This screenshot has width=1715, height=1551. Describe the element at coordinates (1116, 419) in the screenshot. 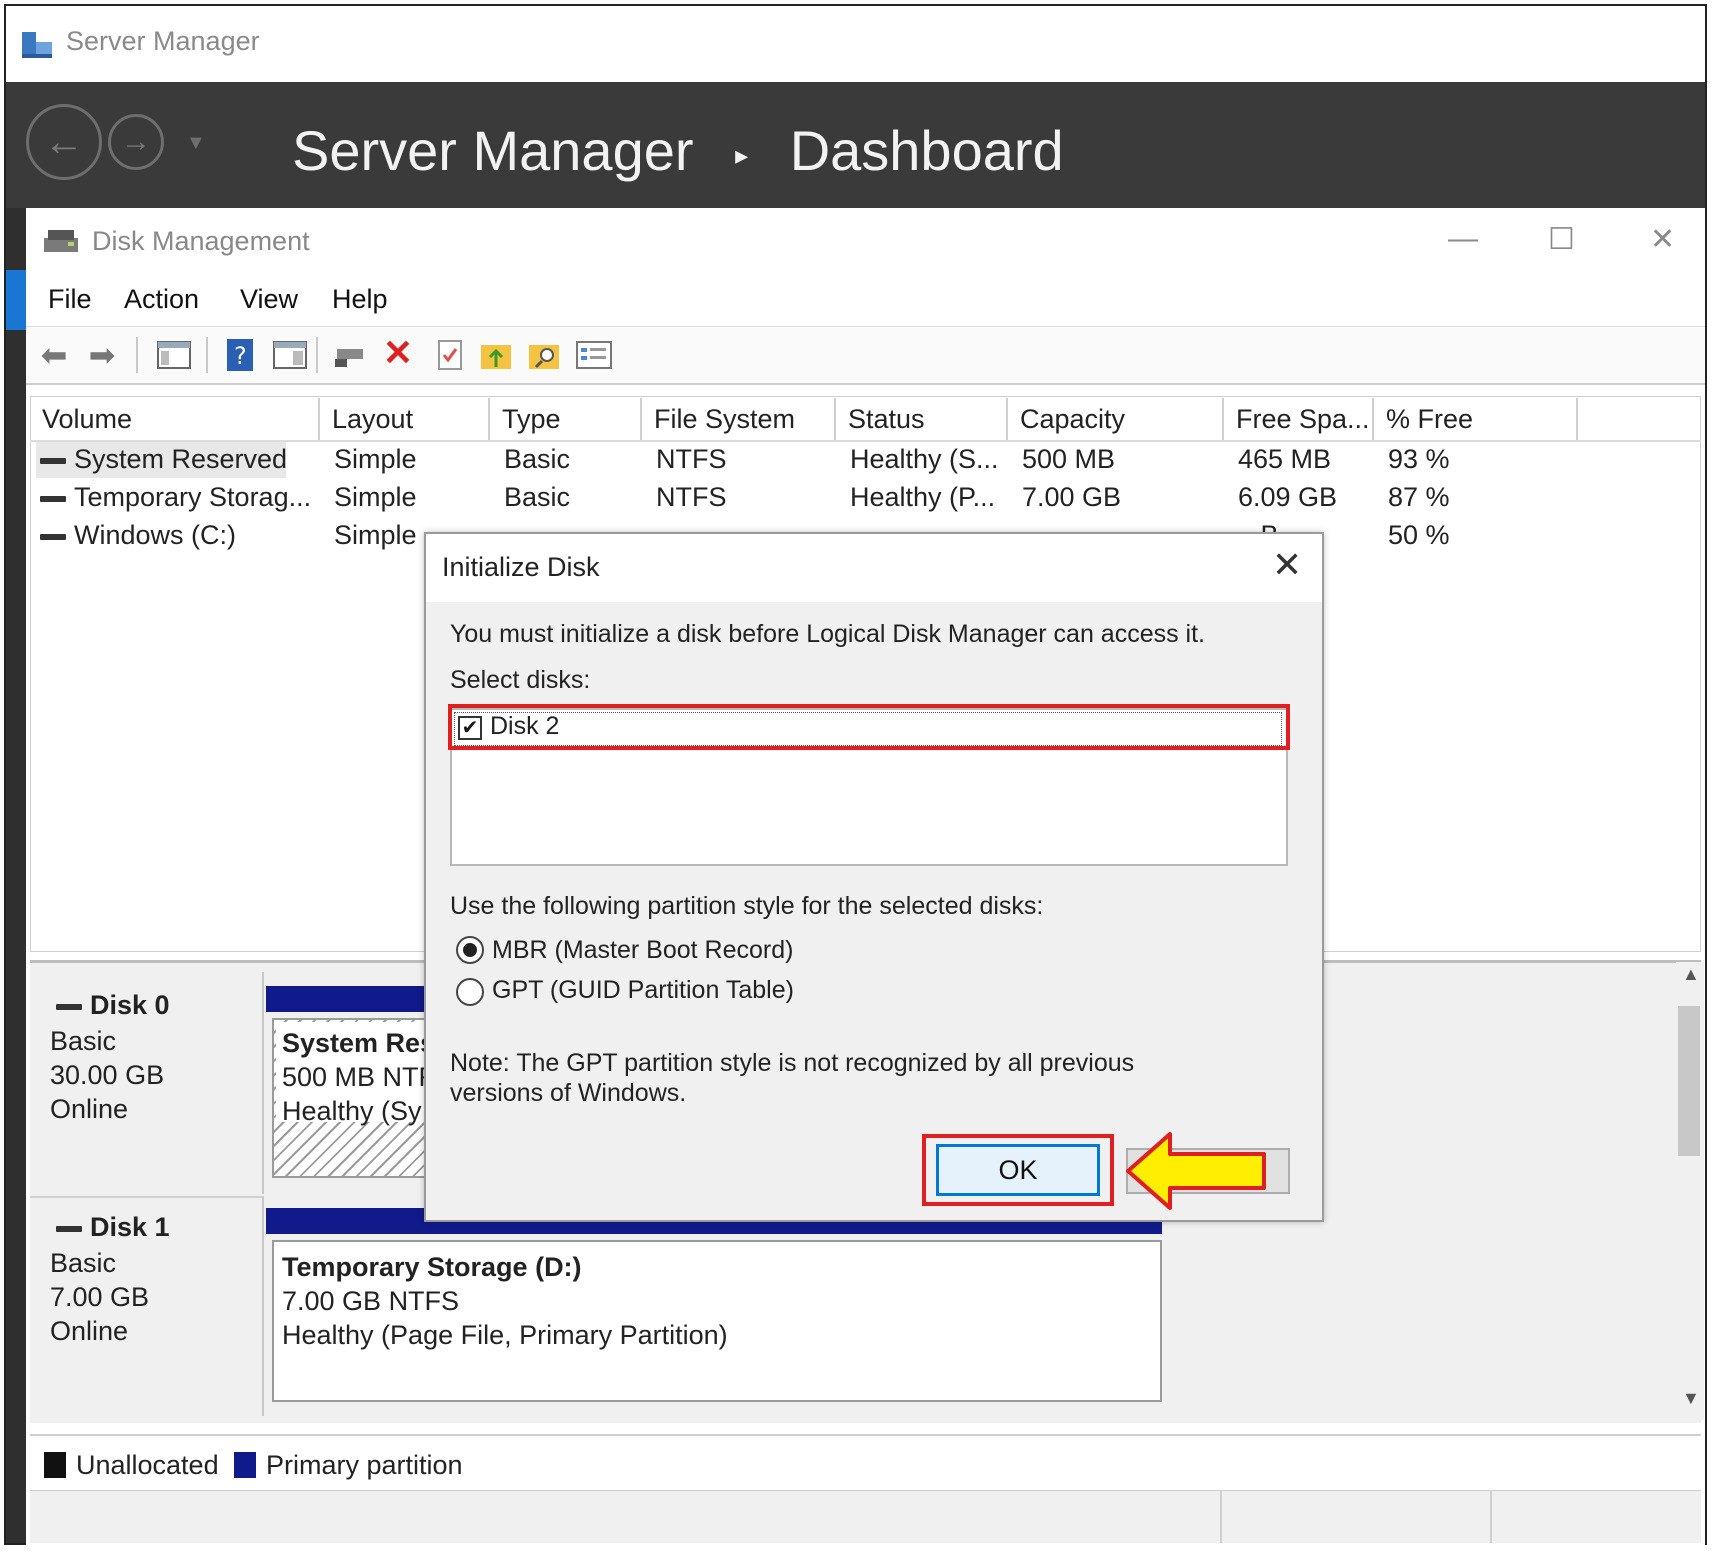

I see `column-header-capacity: Capacity` at that location.